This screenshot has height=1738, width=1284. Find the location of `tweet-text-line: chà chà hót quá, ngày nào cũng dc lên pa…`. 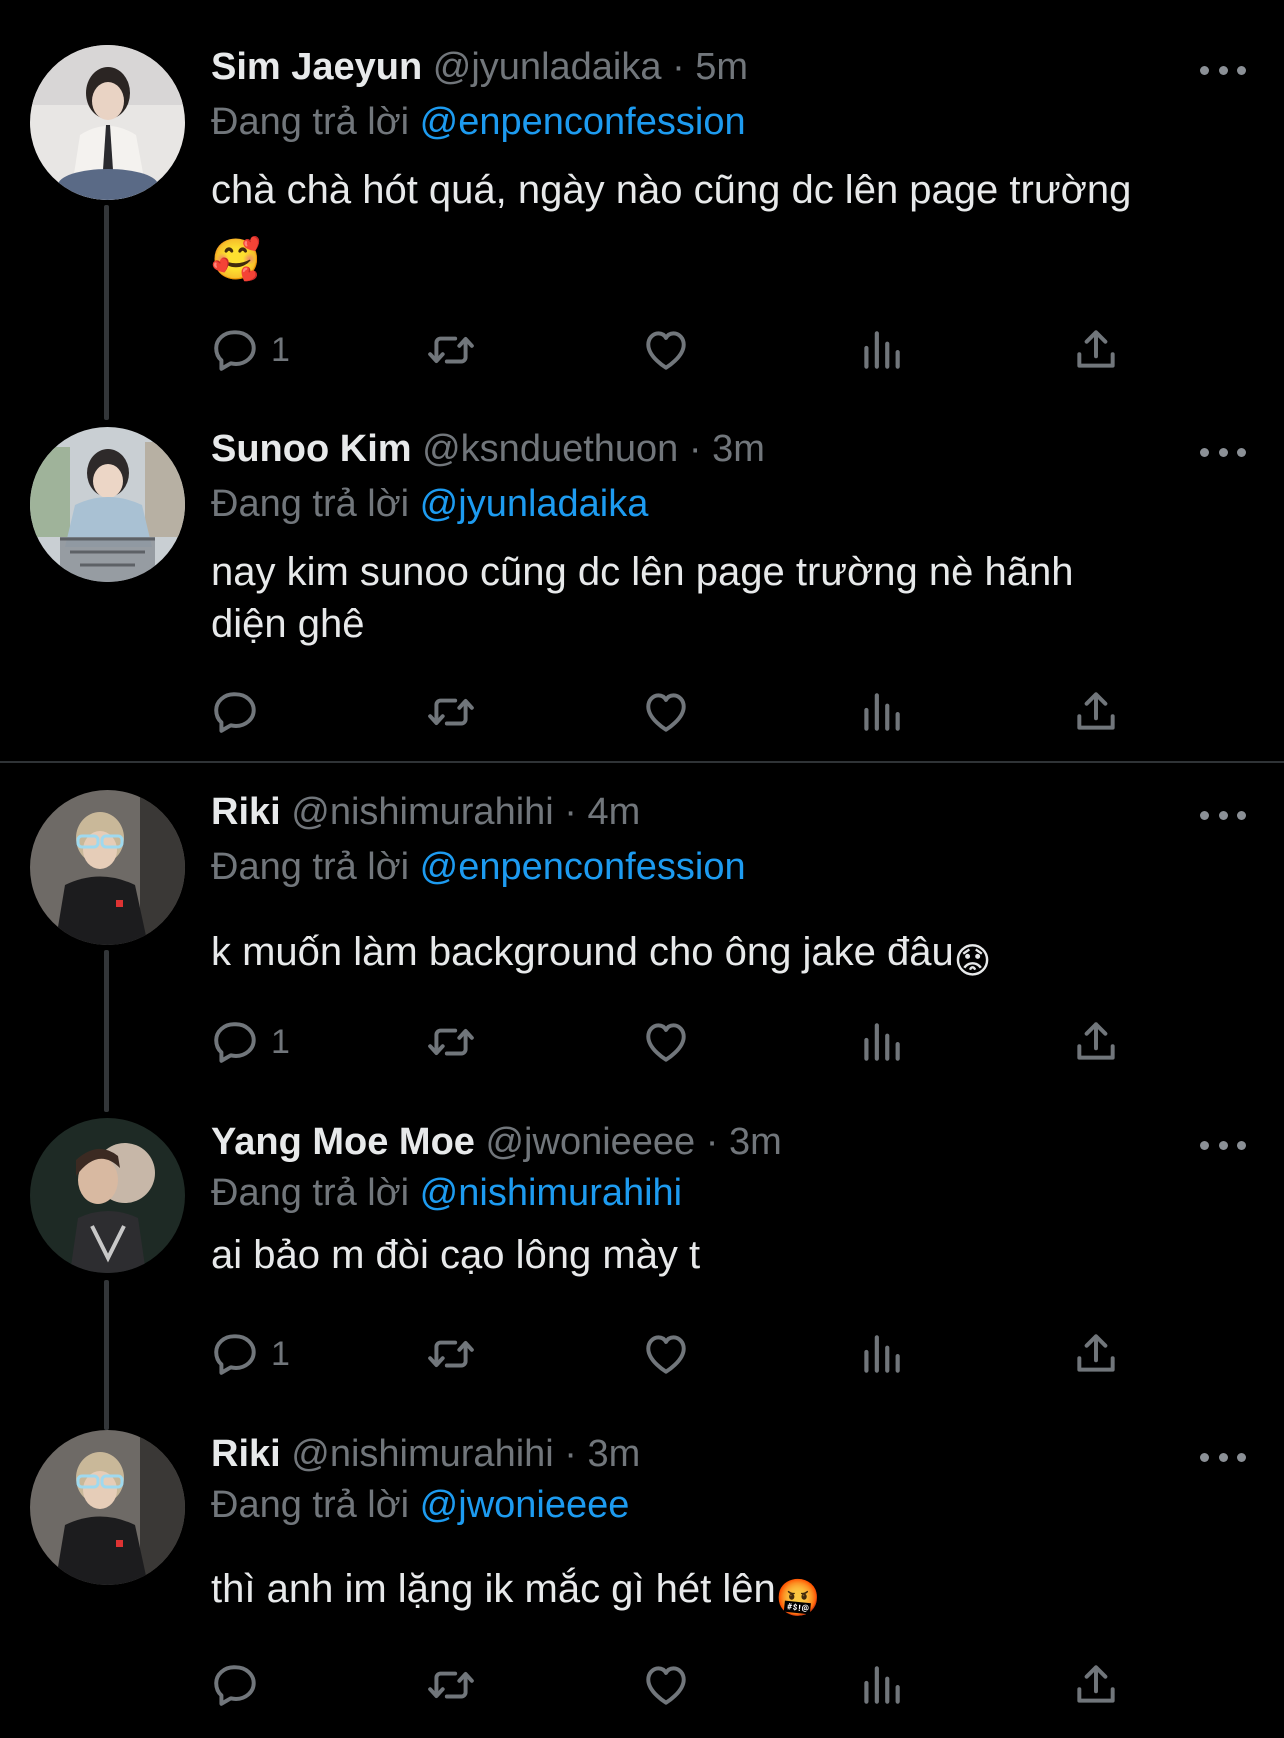

tweet-text-line: chà chà hót quá, ngày nào cũng dc lên pa… is located at coordinates (671, 190).